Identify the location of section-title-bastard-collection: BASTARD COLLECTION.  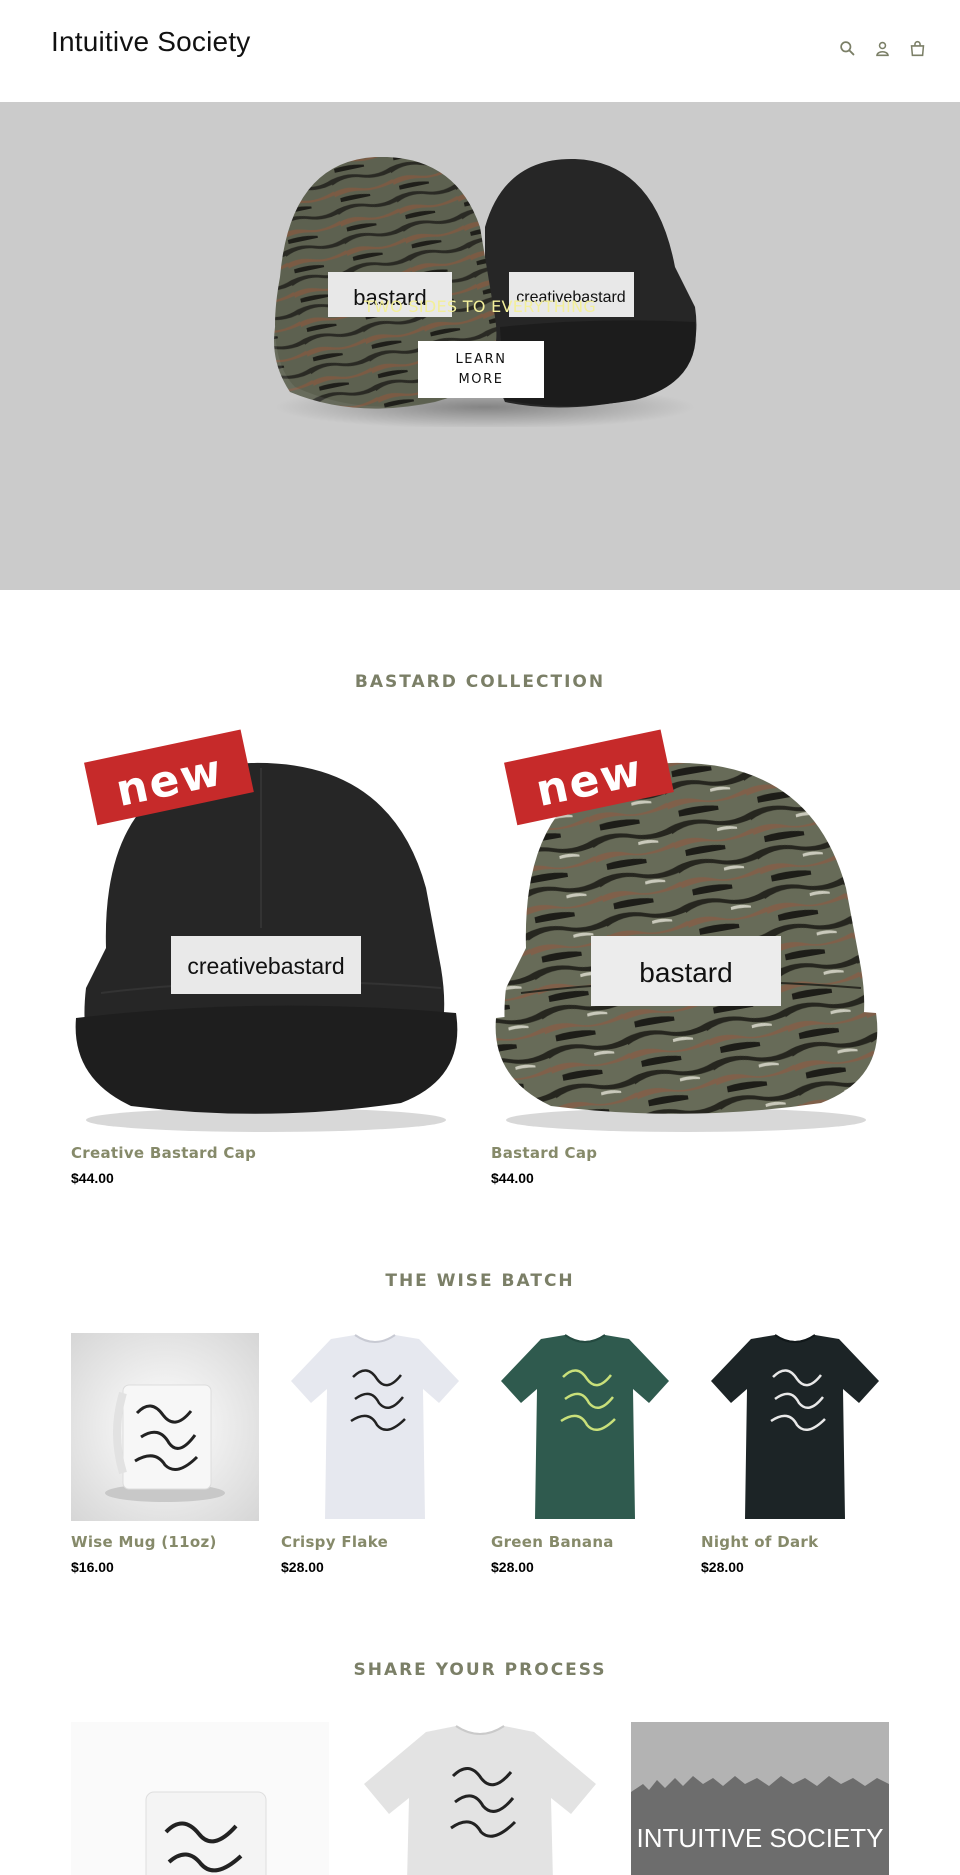
(480, 682).